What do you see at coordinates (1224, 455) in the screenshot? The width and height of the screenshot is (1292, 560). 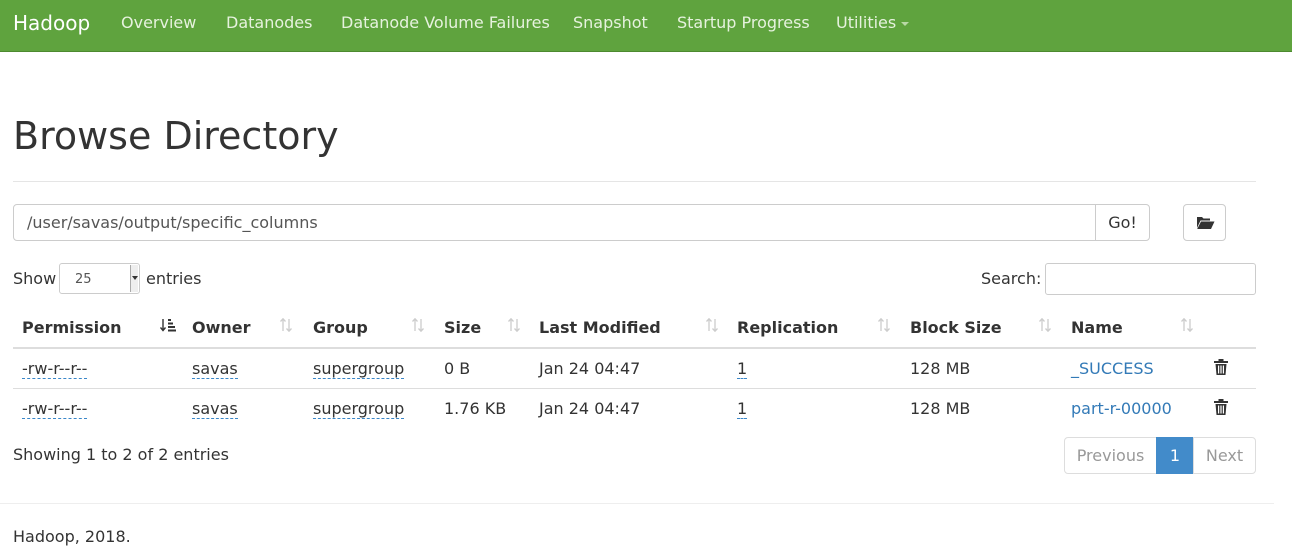 I see `next-page-button: Next` at bounding box center [1224, 455].